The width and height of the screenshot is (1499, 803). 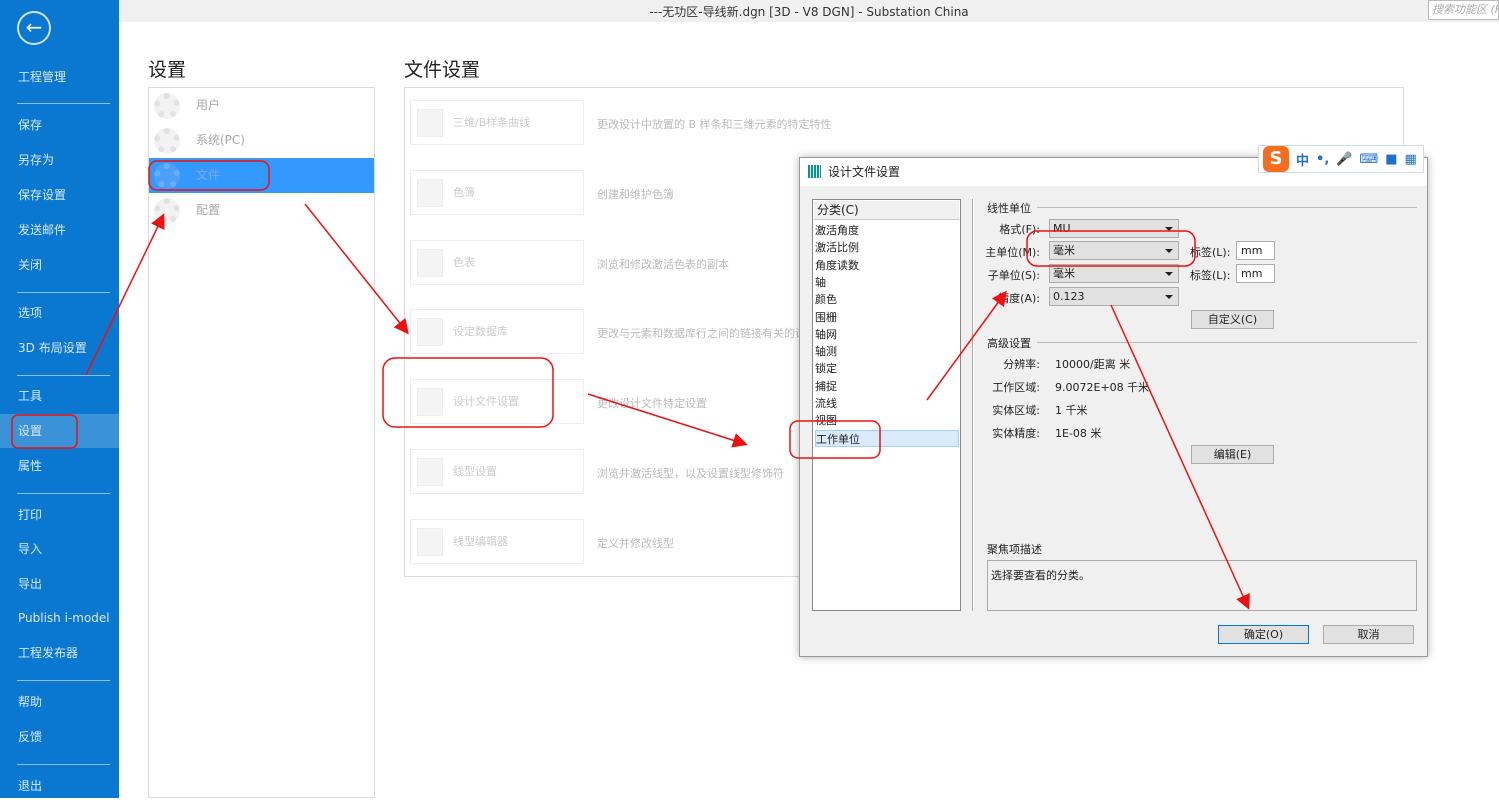 I want to click on card-description: 浏览和修改激活色表的副本, so click(x=663, y=264).